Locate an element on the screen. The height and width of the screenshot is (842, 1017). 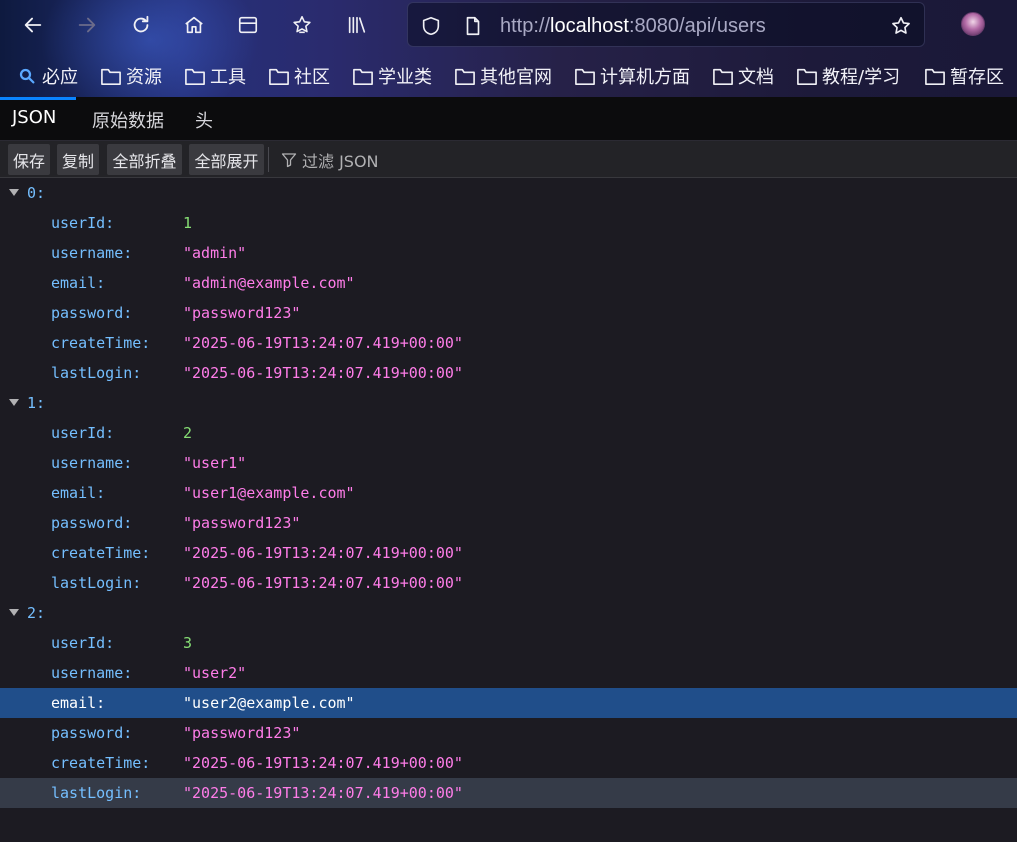
bookmark-folder: 学业类 is located at coordinates (392, 76).